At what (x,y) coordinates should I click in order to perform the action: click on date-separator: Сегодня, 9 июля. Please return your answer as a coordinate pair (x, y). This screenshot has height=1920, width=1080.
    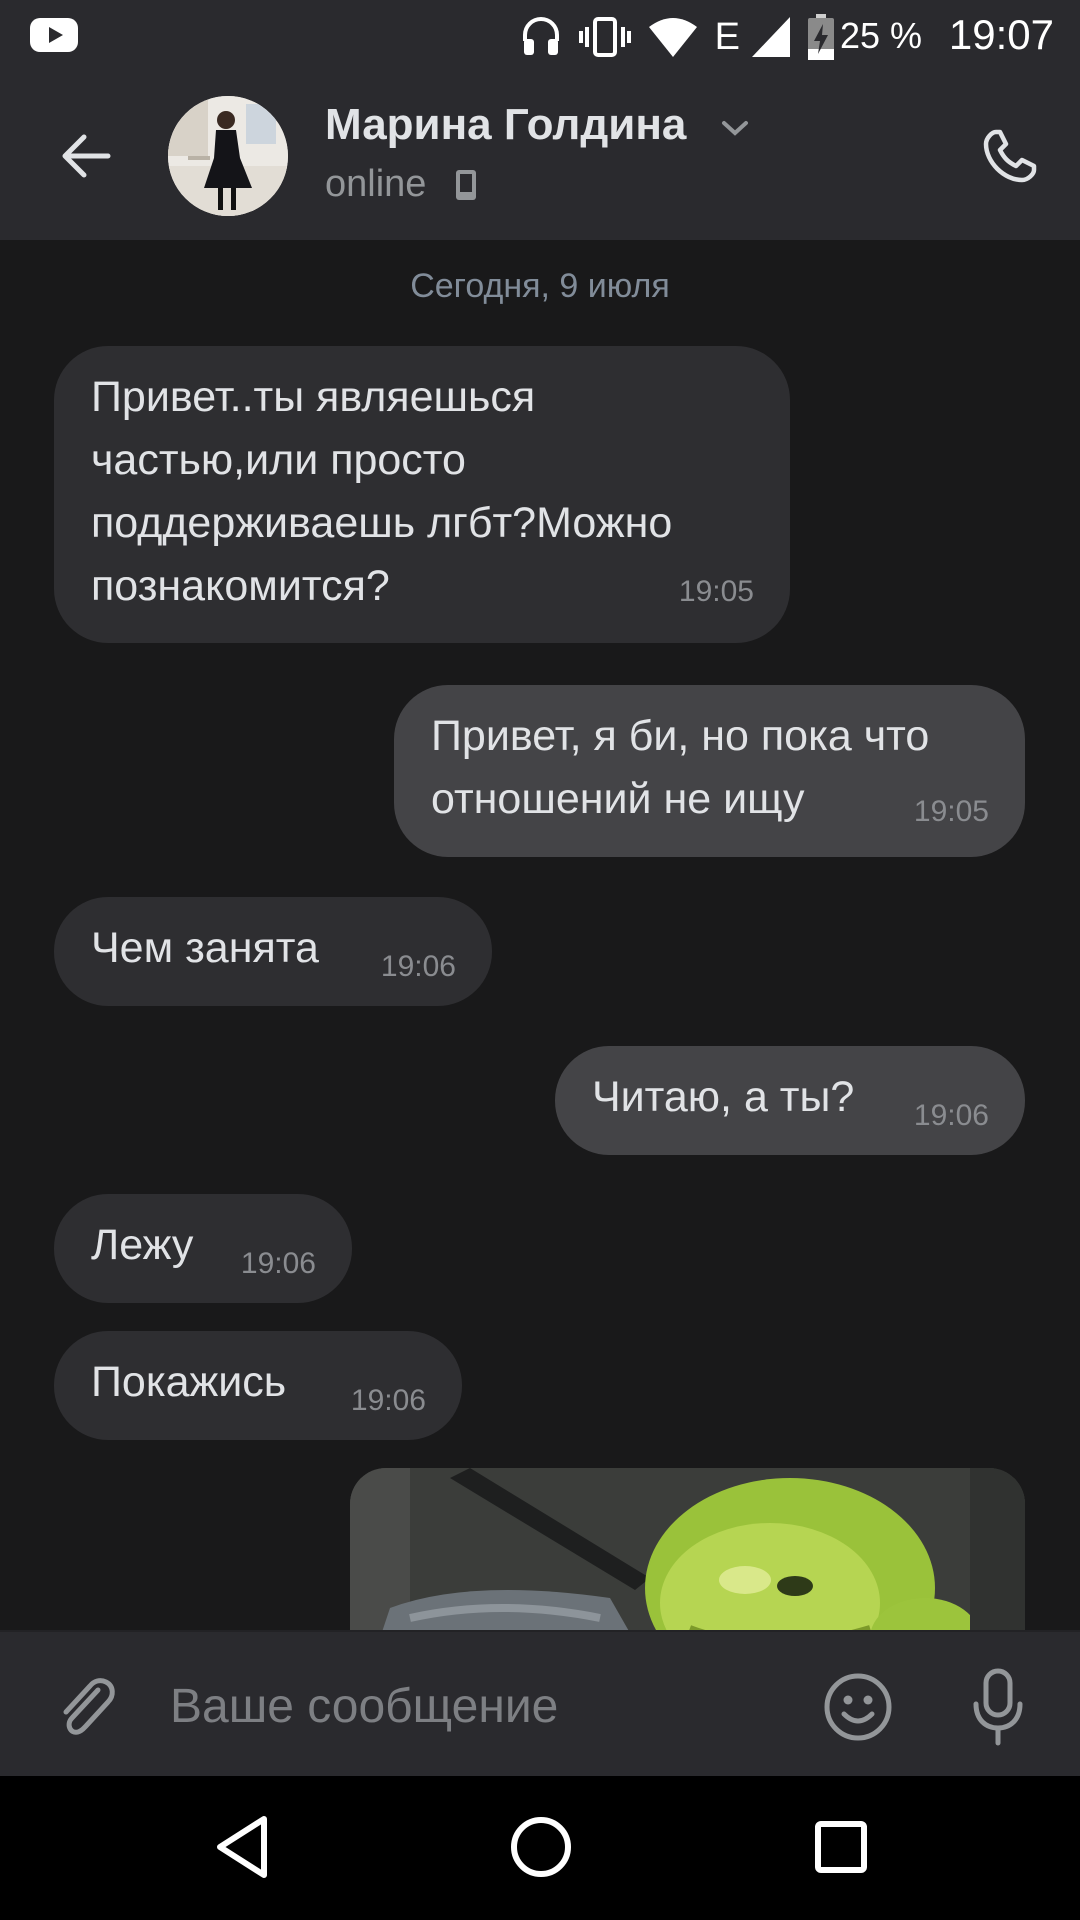
    Looking at the image, I should click on (540, 286).